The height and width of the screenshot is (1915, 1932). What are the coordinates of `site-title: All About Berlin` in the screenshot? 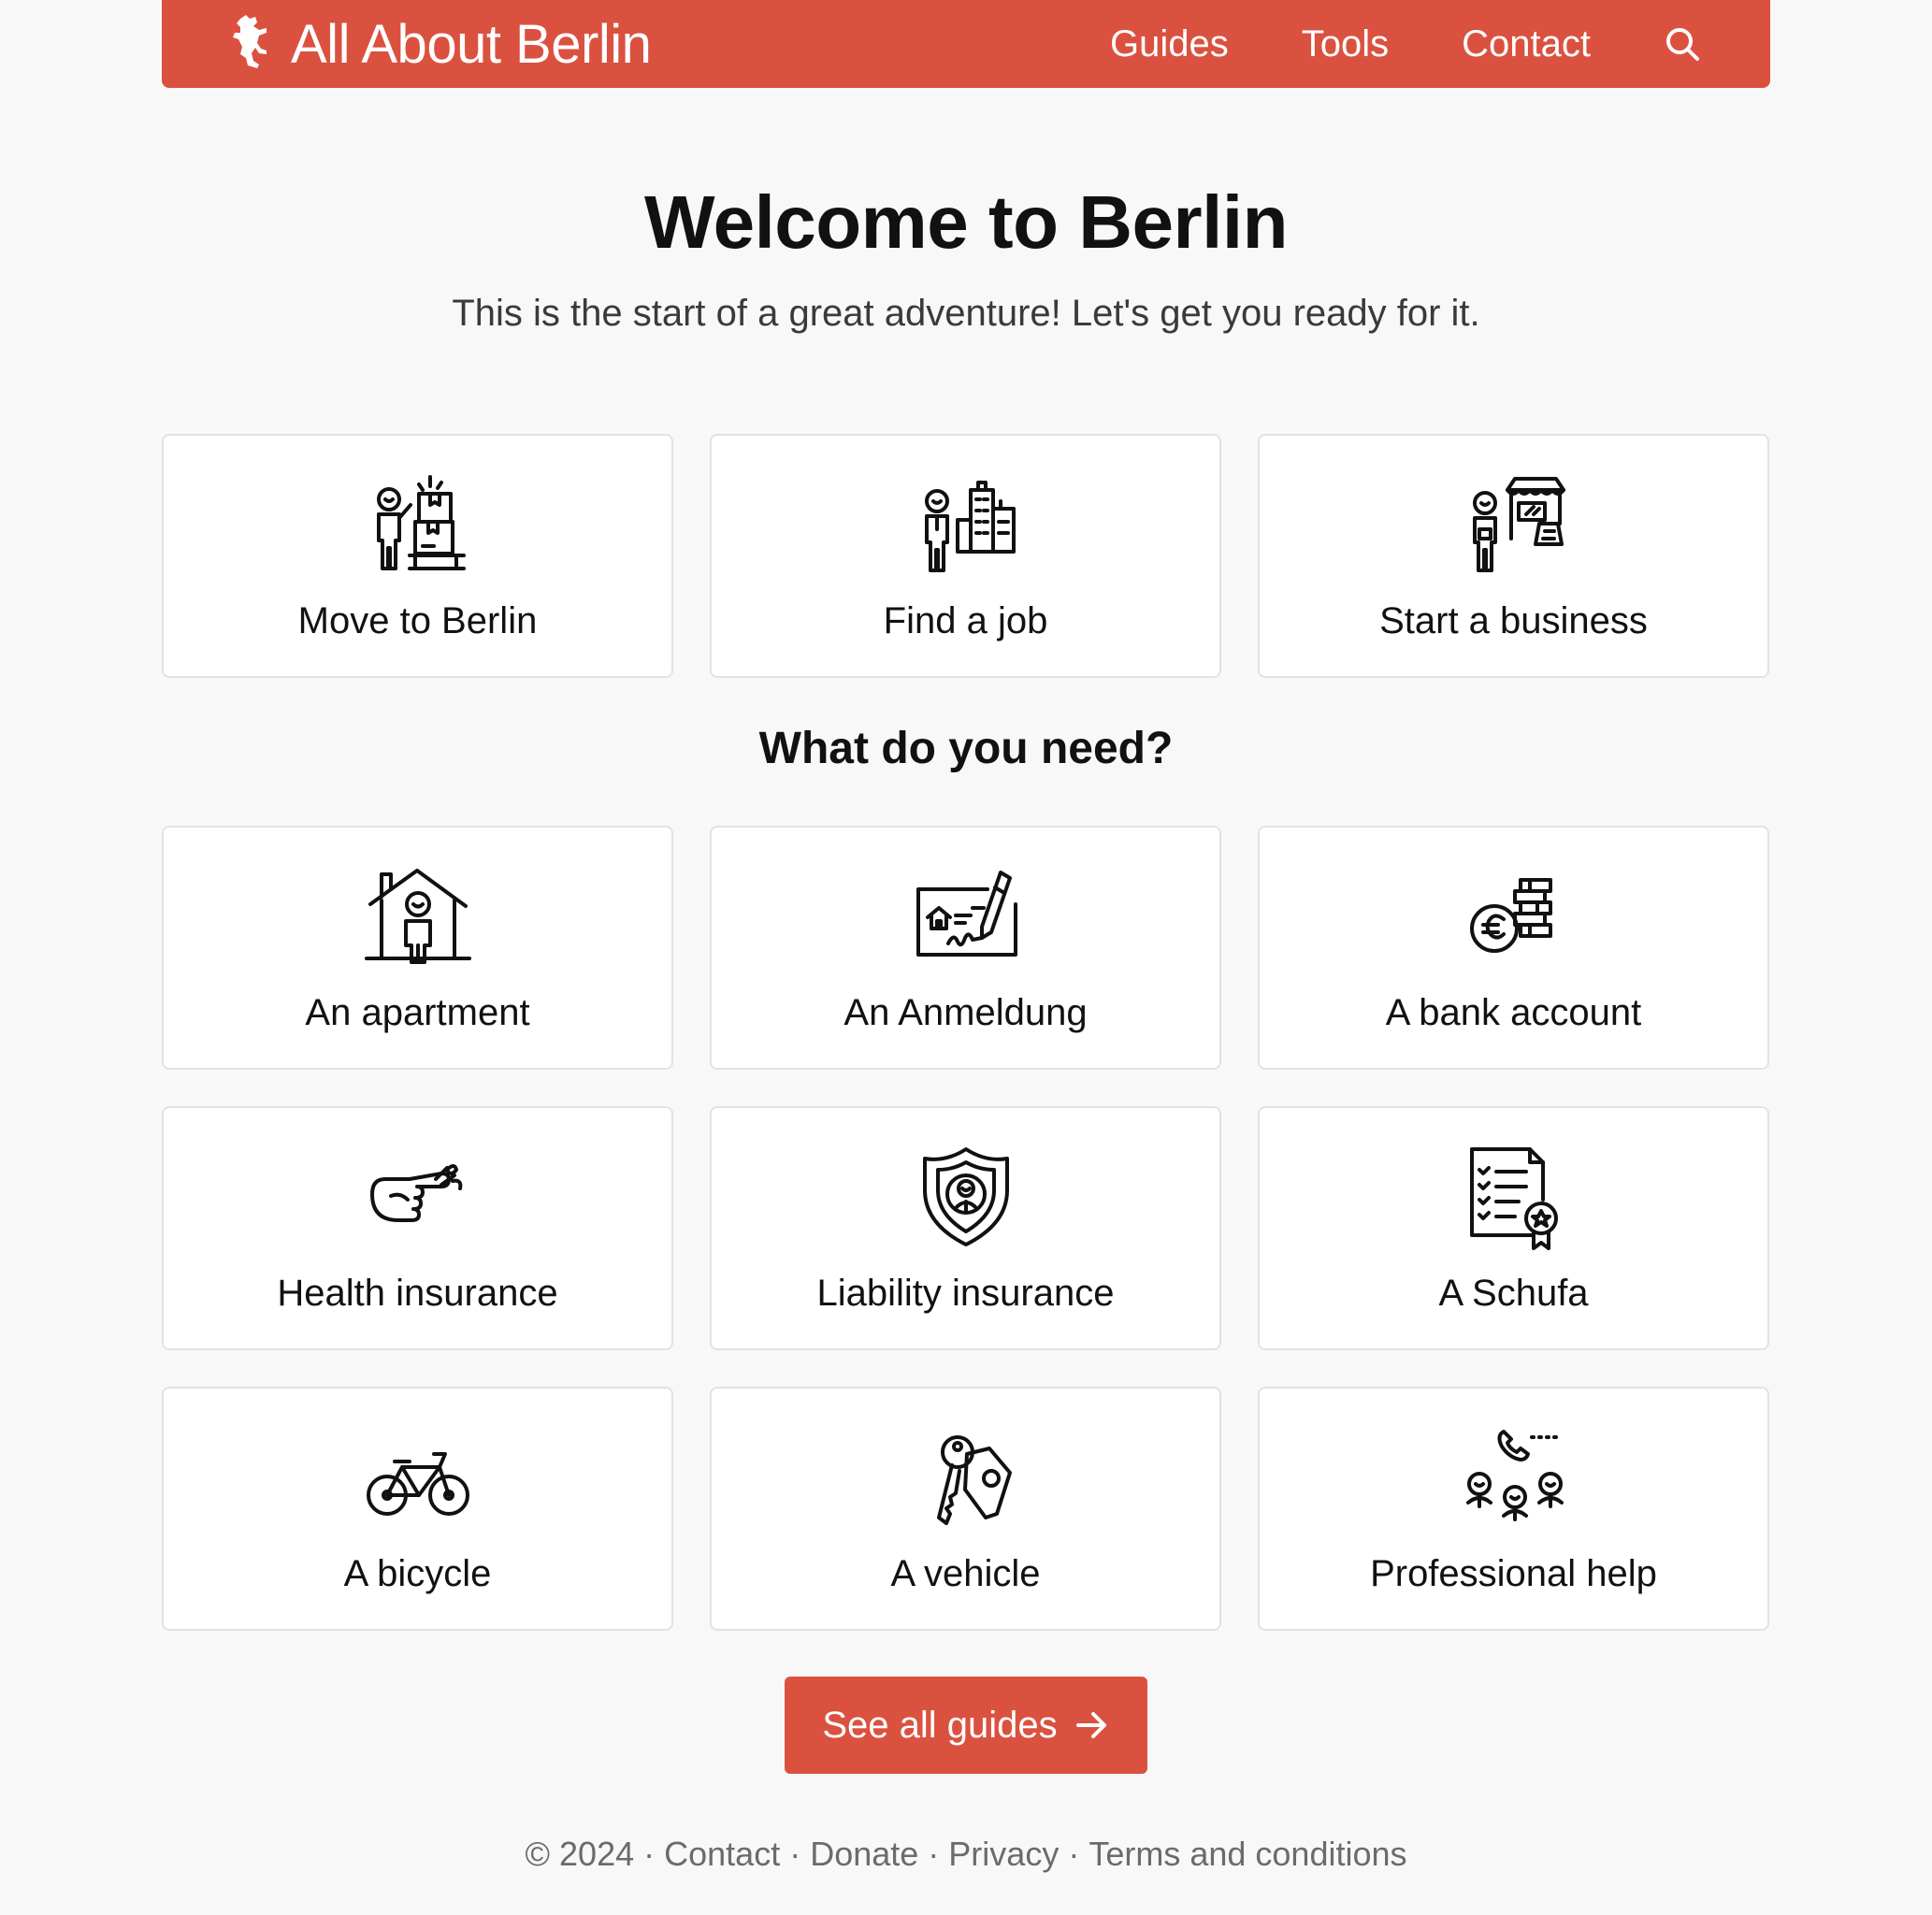 It's located at (471, 44).